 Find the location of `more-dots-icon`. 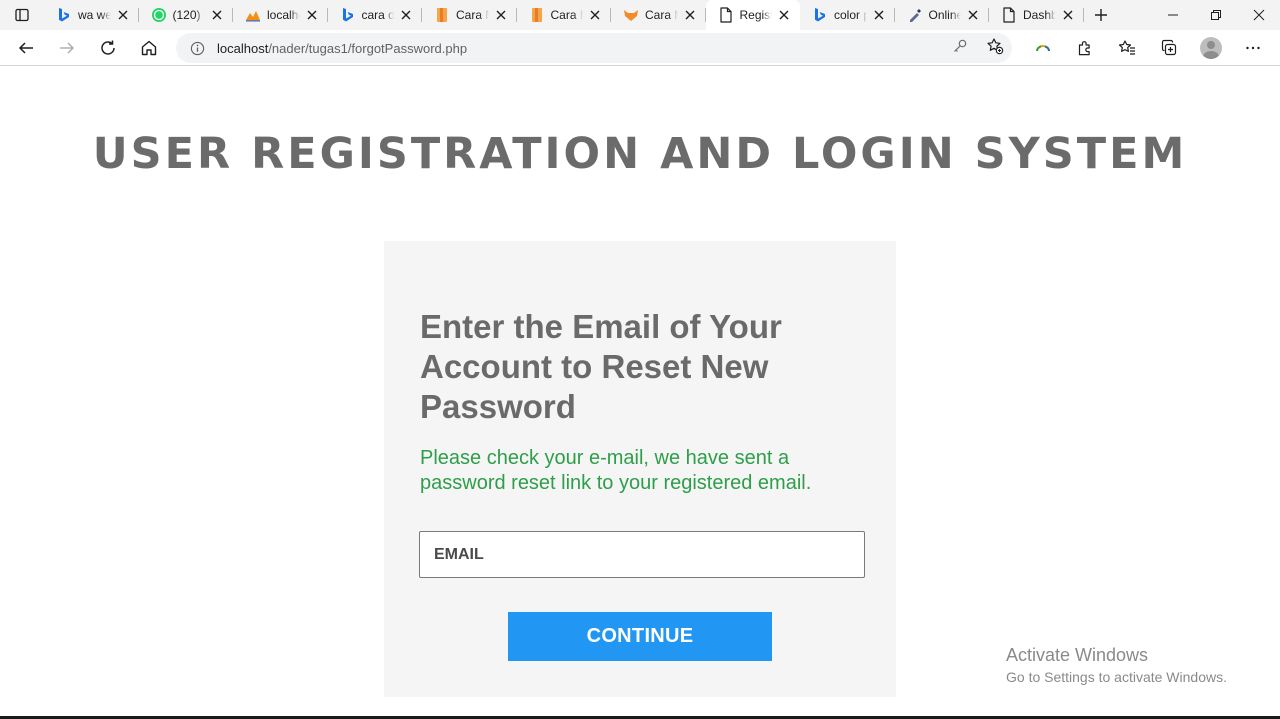

more-dots-icon is located at coordinates (1253, 48).